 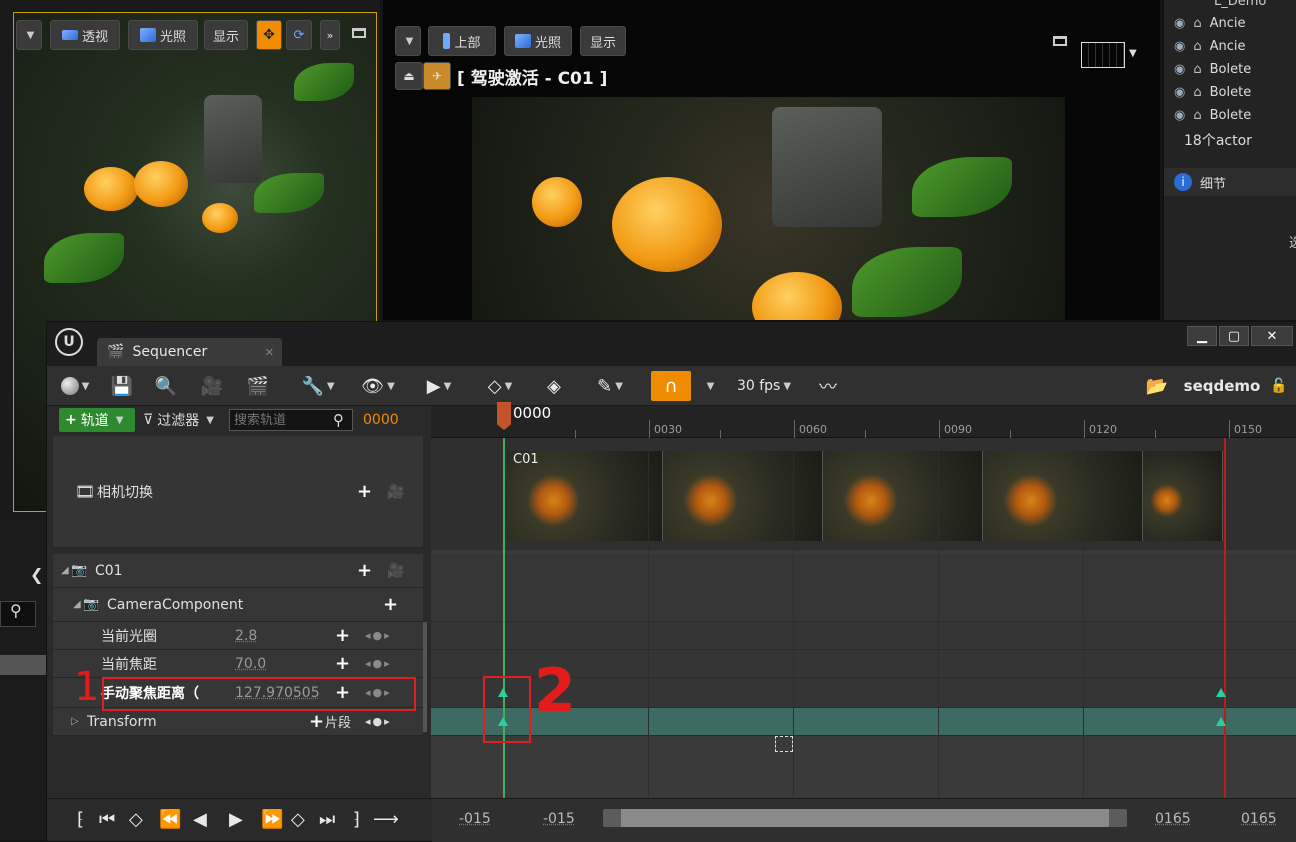 I want to click on scrollbar, so click(x=425, y=677).